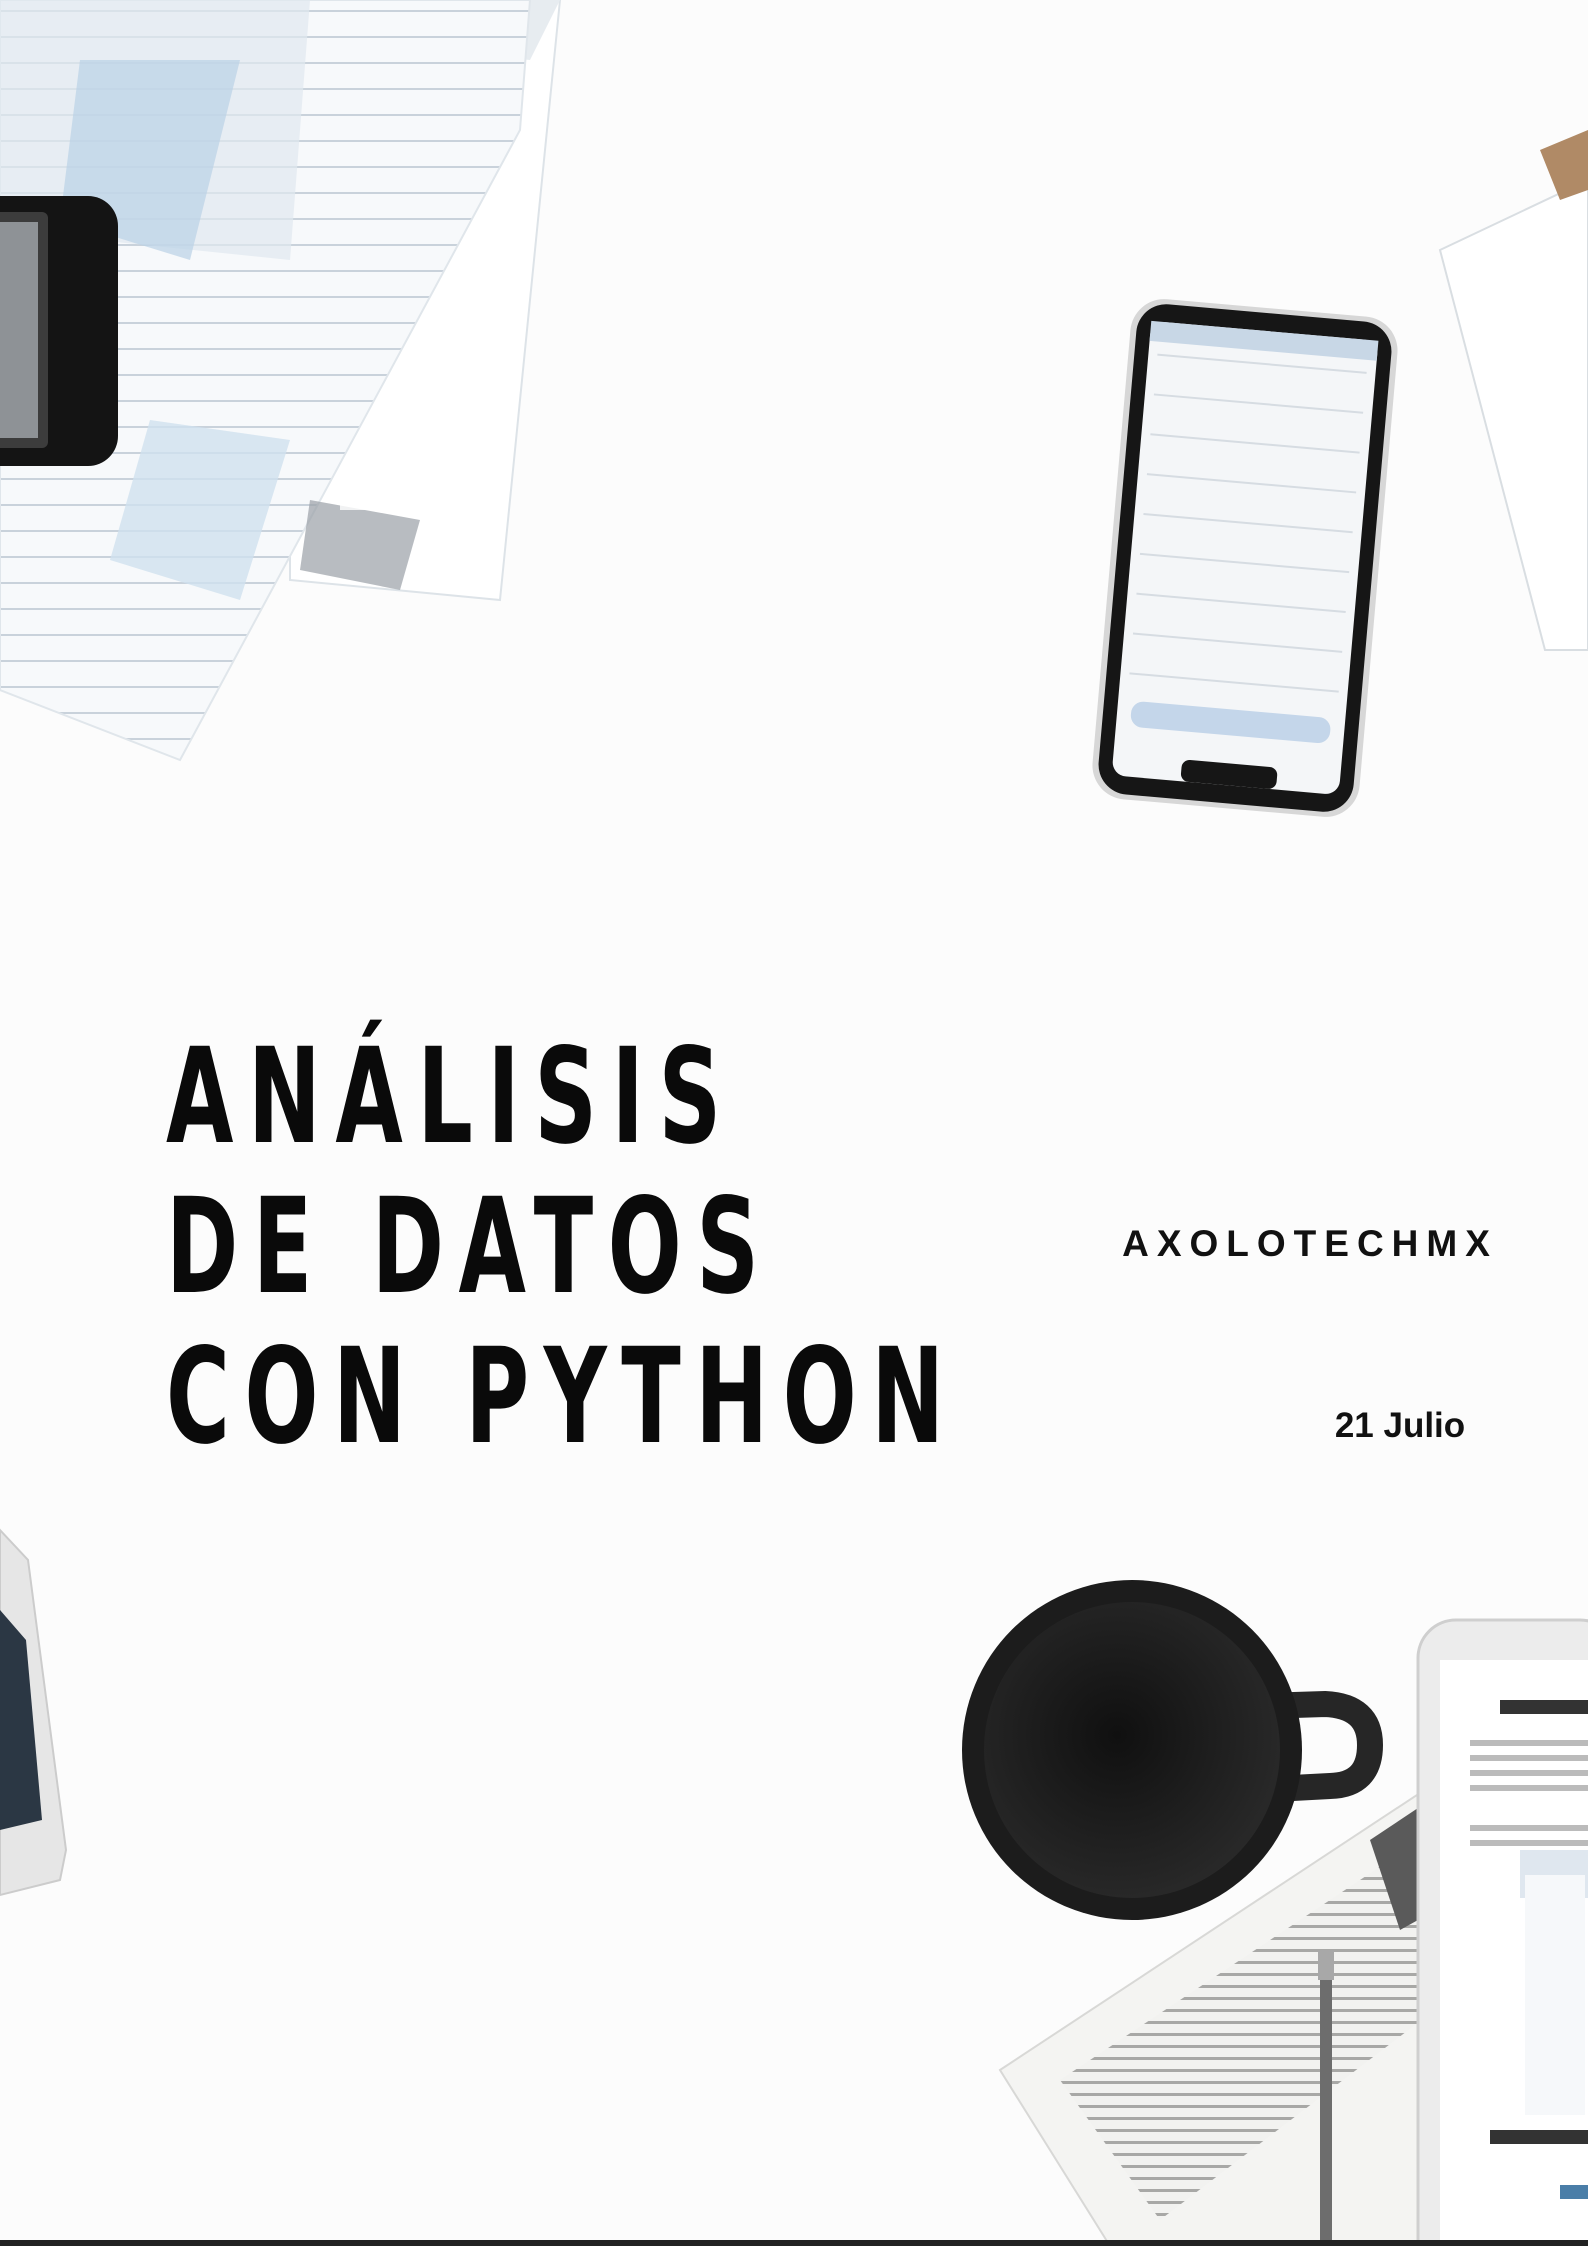 This screenshot has height=2246, width=1588. I want to click on title-line-1: ANÁLISIS, so click(451, 1097).